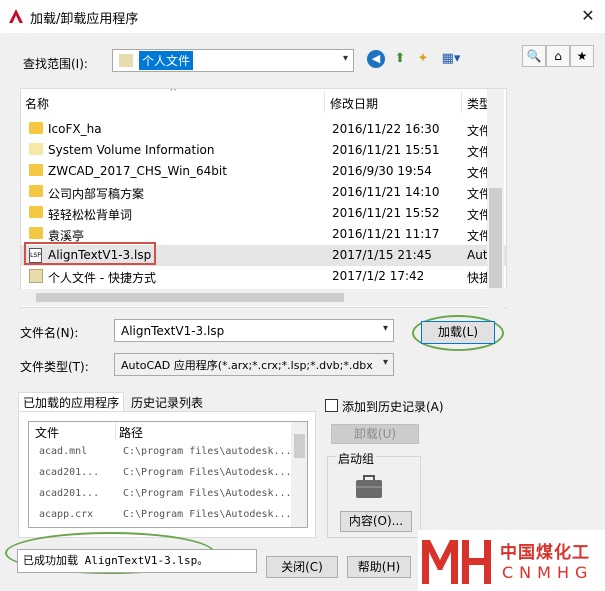  Describe the element at coordinates (393, 407) in the screenshot. I see `add-history-label: 添加到历史记录(A)` at that location.